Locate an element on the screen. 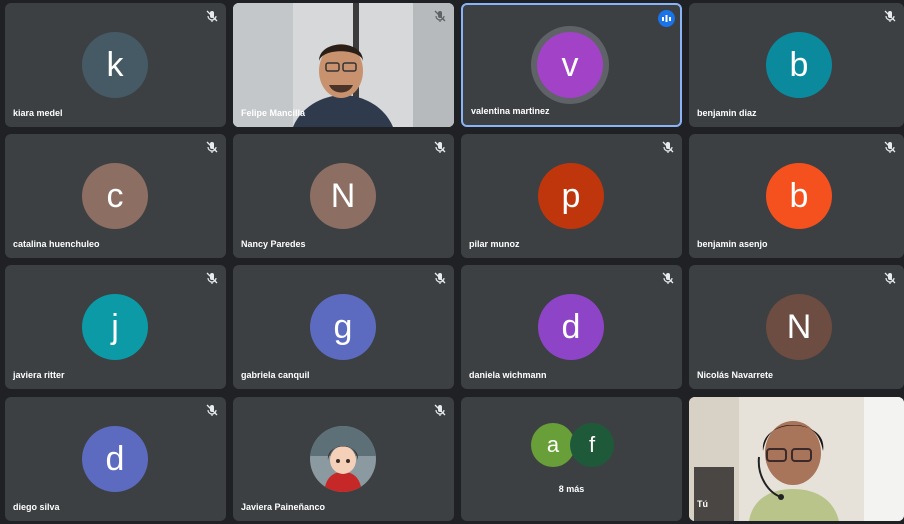 The height and width of the screenshot is (524, 904). avatar: p is located at coordinates (571, 196).